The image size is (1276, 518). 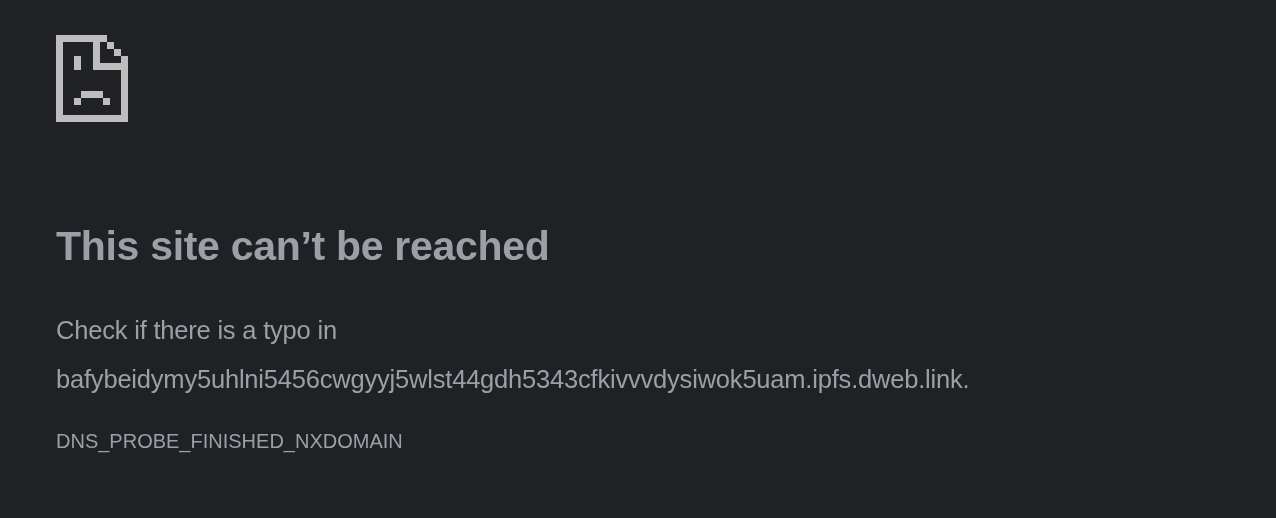 I want to click on error-message: Check if there is a typo in bafybeidymy5uhlni5456cwgyyj5wlst44gdh5343cfkivvvdysiwok5uam.ipfs.dweb.link., so click(x=513, y=355).